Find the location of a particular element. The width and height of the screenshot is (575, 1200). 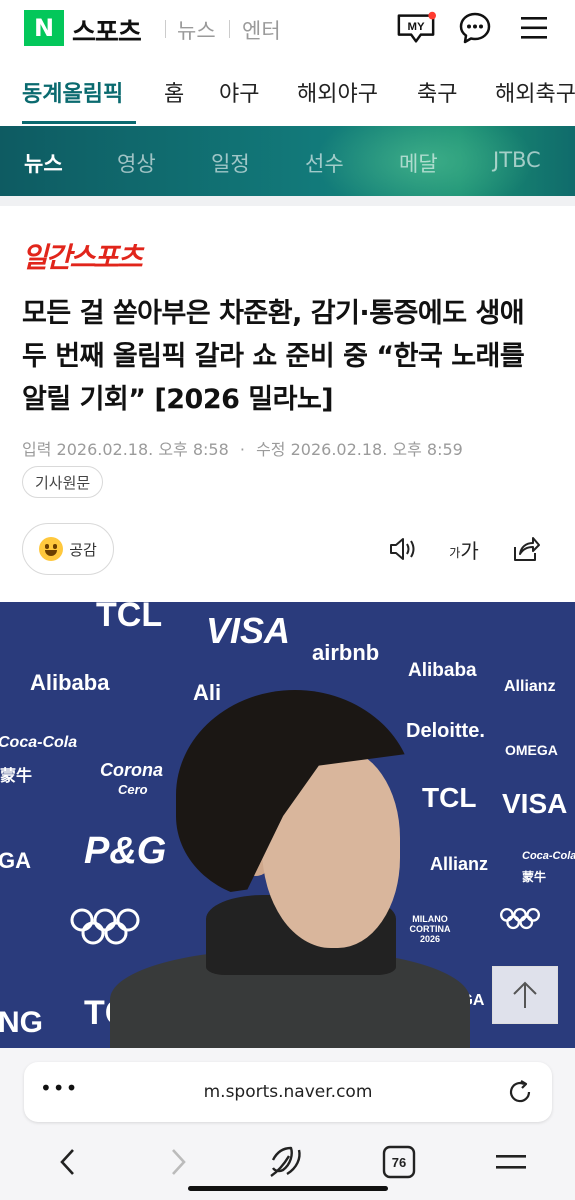

font-size-icon: 가가 is located at coordinates (464, 549).